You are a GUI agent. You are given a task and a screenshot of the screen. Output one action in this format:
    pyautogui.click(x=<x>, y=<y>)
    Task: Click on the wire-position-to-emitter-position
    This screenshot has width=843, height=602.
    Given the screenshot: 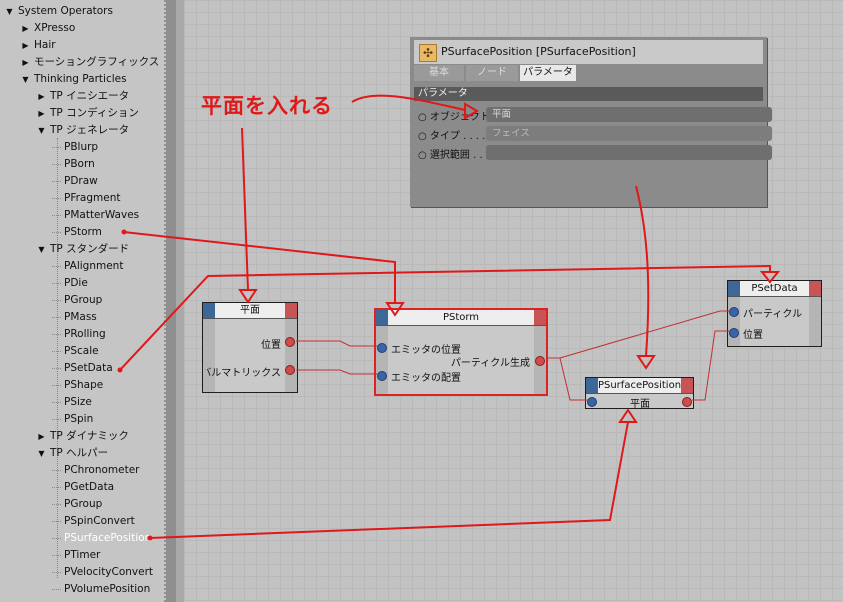 What is the action you would take?
    pyautogui.click(x=337, y=343)
    